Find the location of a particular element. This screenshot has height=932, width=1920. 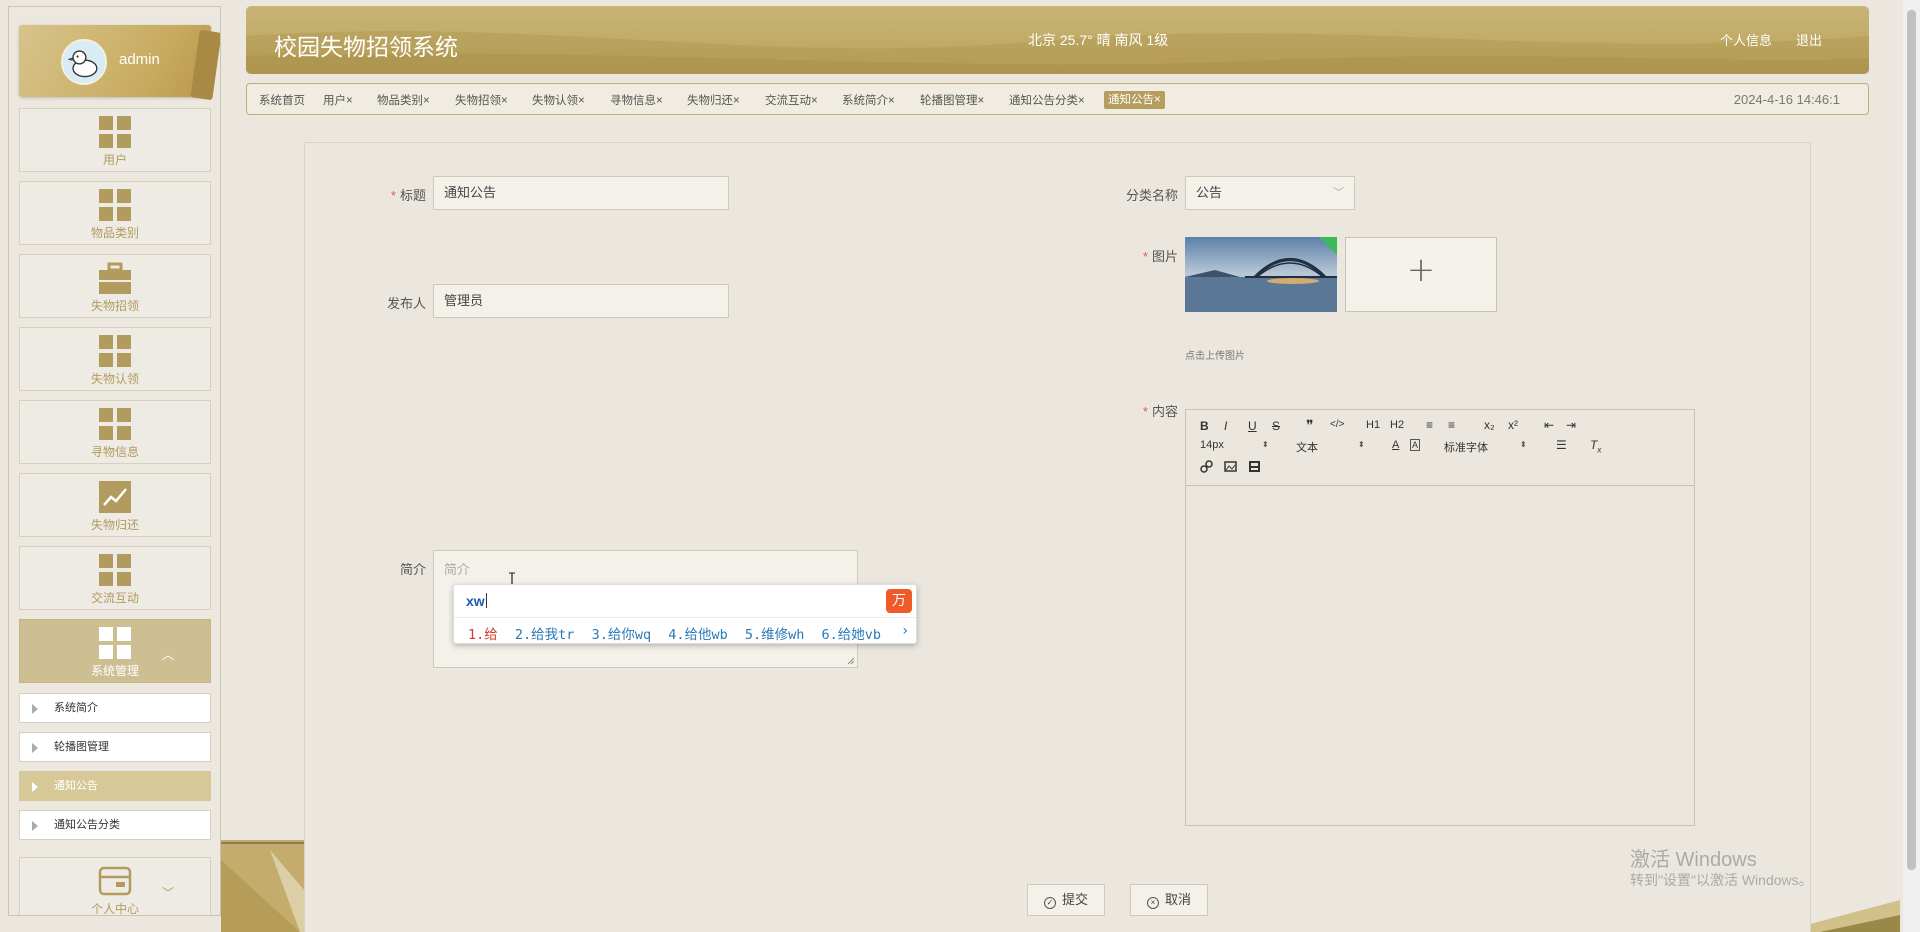

user-profile-card: admin is located at coordinates (119, 63).